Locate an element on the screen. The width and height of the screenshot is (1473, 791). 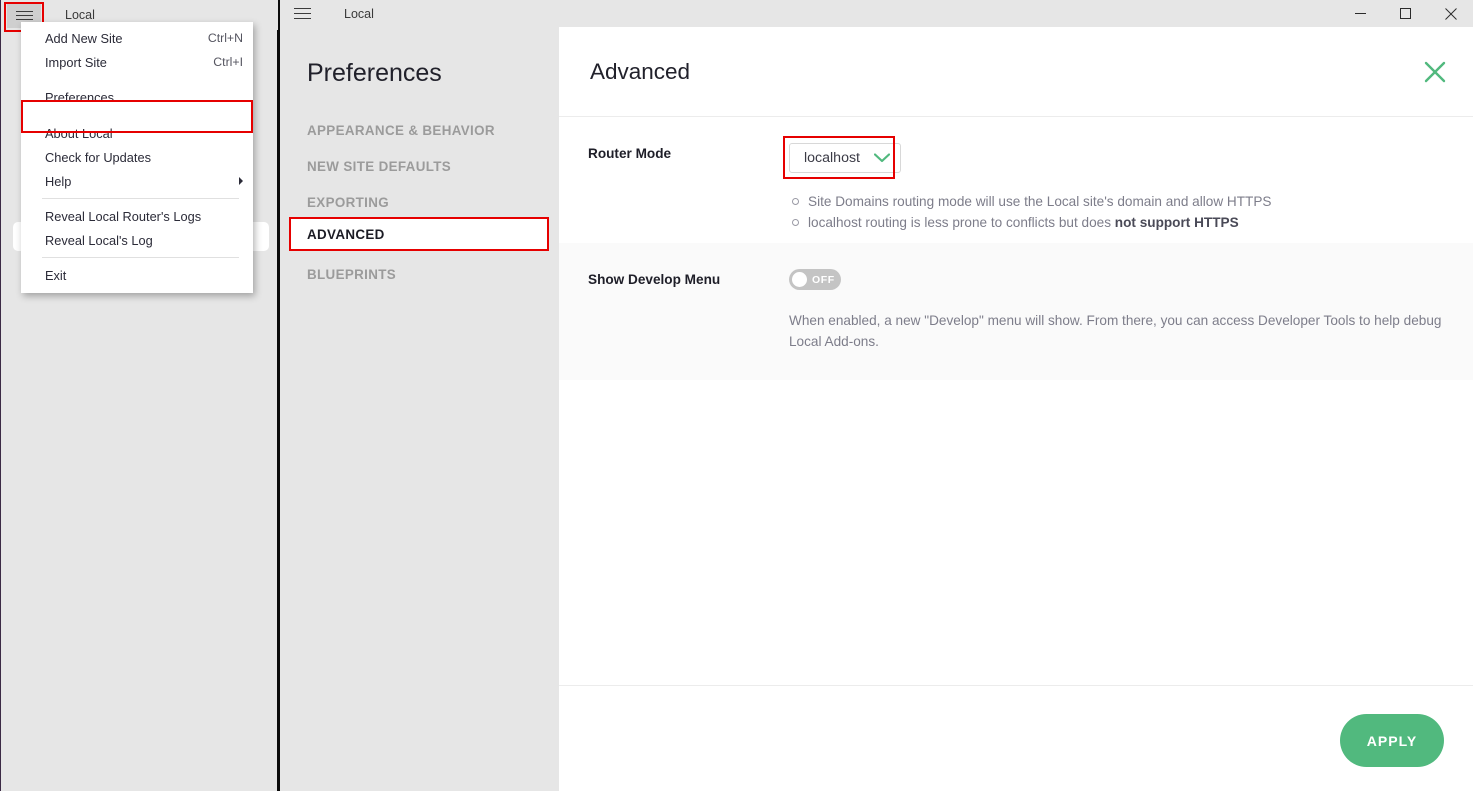
bullet-text-bold: not support HTTPS is located at coordinates (1176, 222).